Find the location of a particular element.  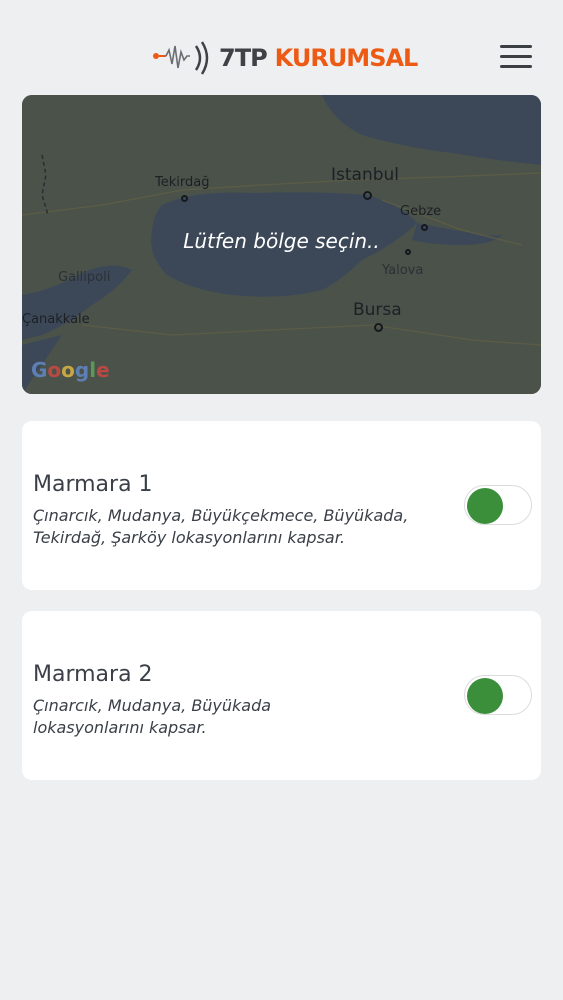

city-label-istanbul: Istanbul is located at coordinates (365, 175).